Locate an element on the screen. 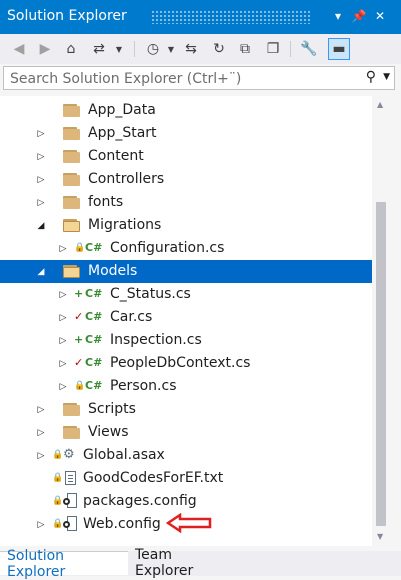 The height and width of the screenshot is (580, 401). tree-item: ▷ fonts is located at coordinates (186, 202).